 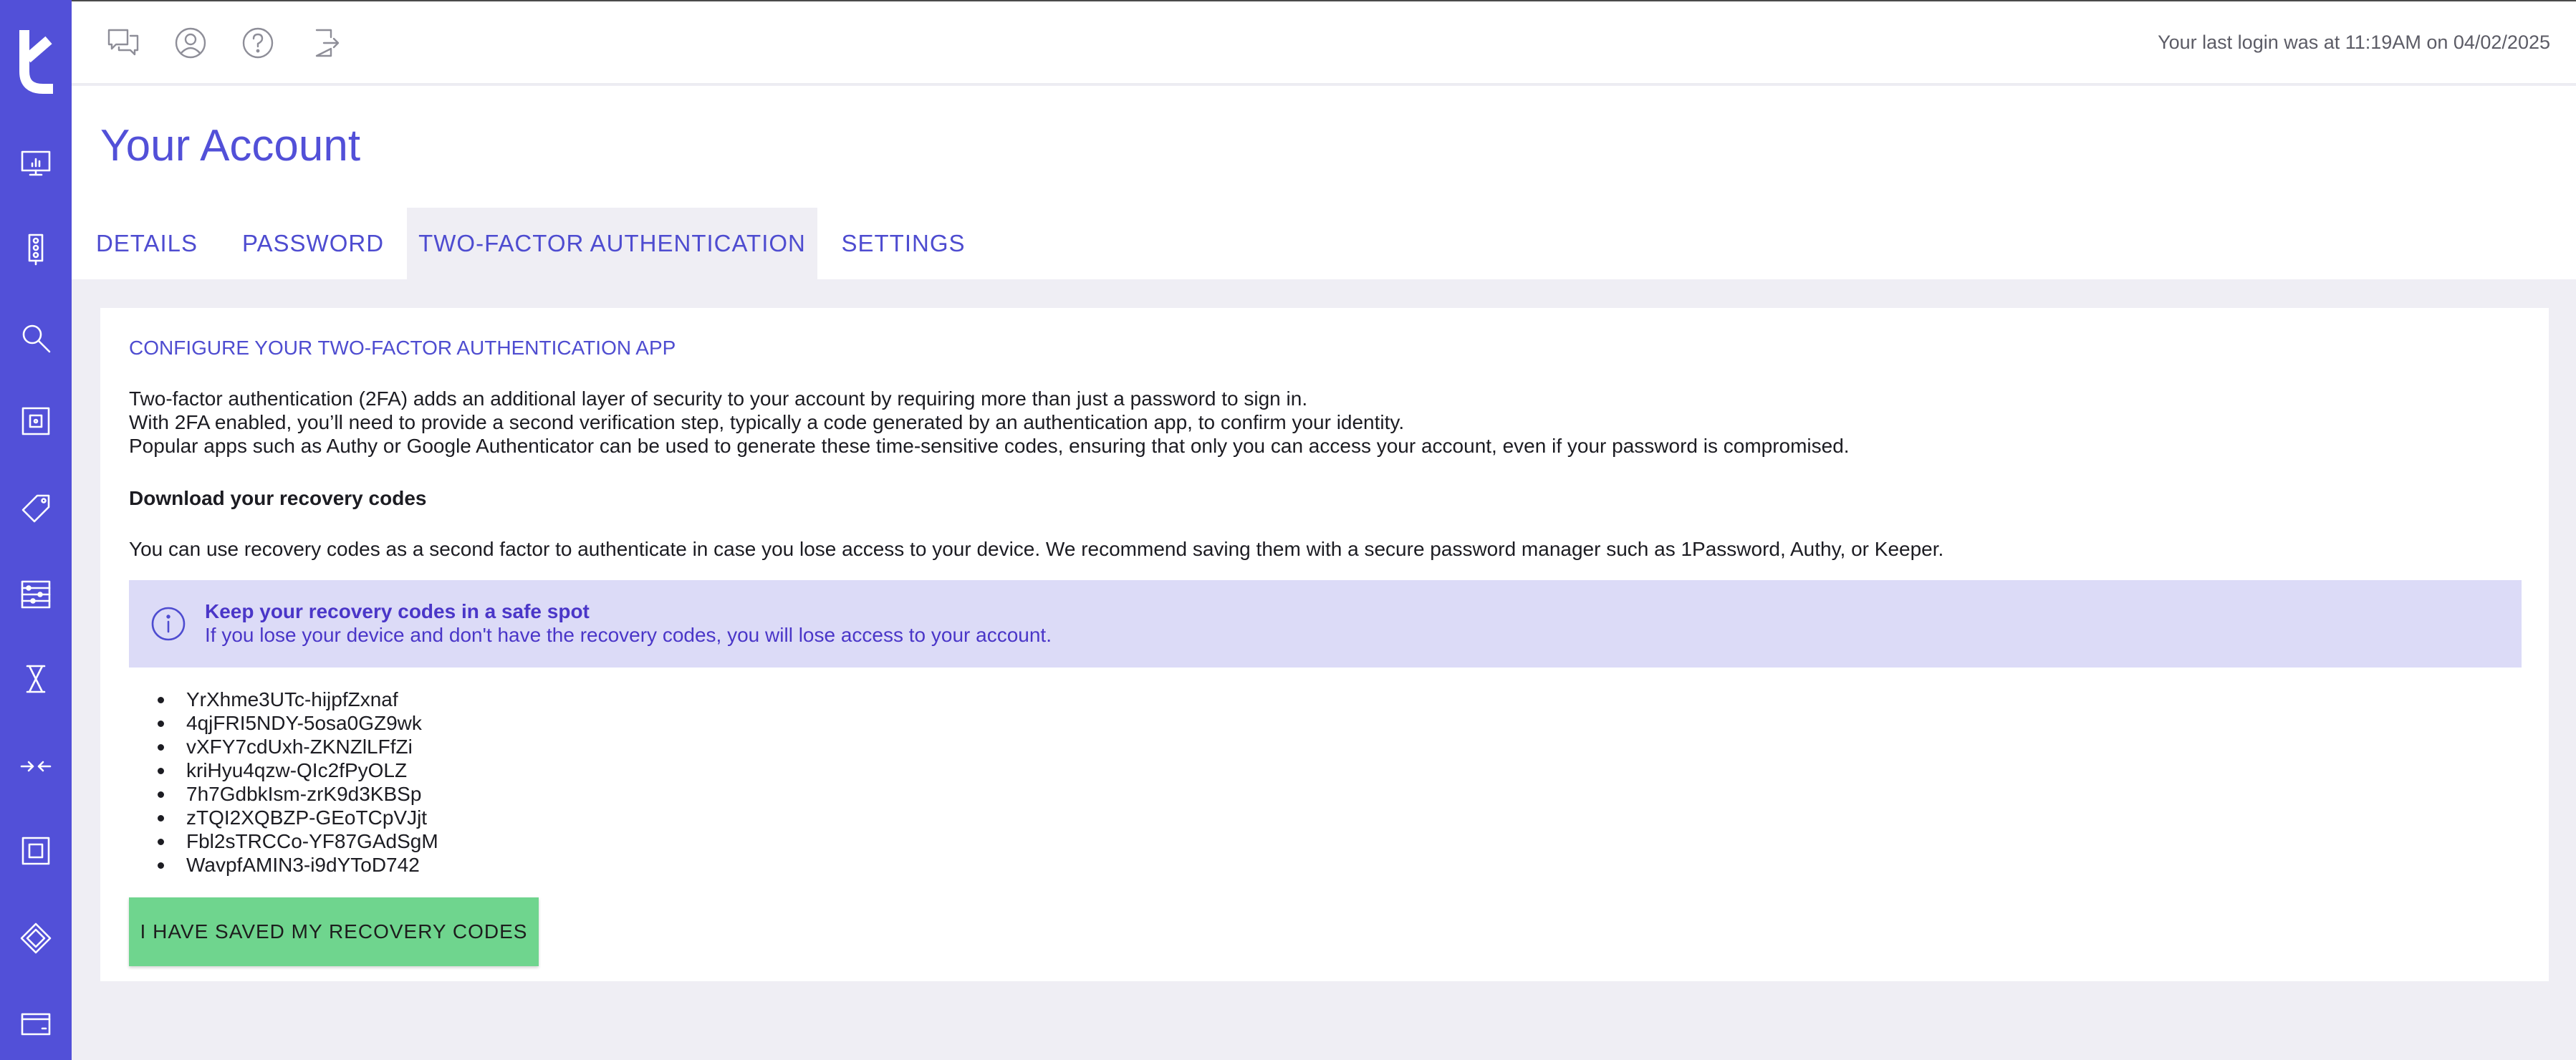 I want to click on tag-icon, so click(x=36, y=508).